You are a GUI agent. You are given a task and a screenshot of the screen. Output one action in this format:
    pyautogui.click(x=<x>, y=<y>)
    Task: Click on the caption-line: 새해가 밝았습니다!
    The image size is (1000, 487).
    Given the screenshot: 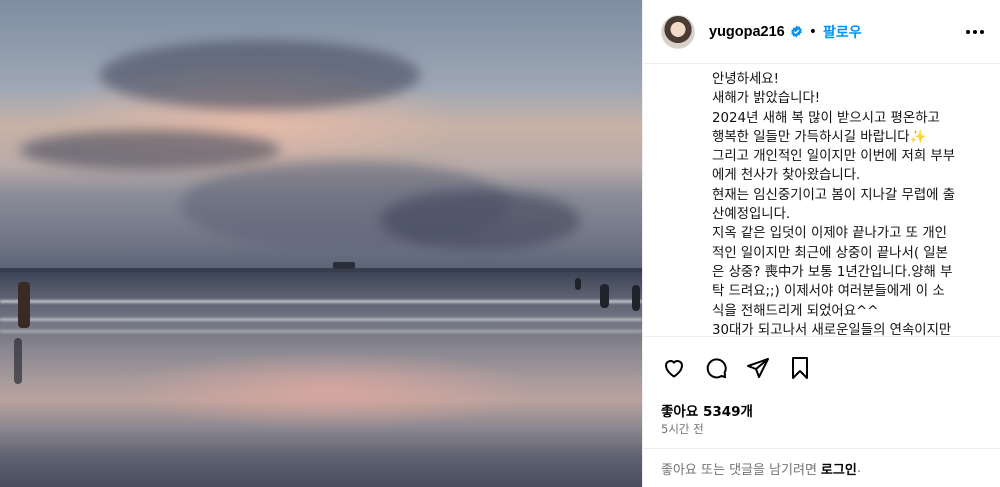 What is the action you would take?
    pyautogui.click(x=766, y=99)
    